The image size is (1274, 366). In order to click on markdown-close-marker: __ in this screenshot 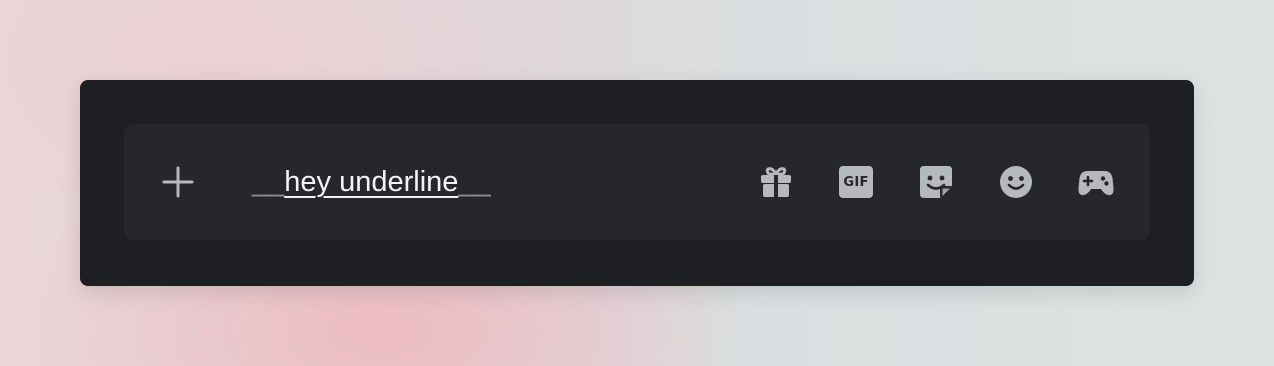, I will do `click(474, 182)`.